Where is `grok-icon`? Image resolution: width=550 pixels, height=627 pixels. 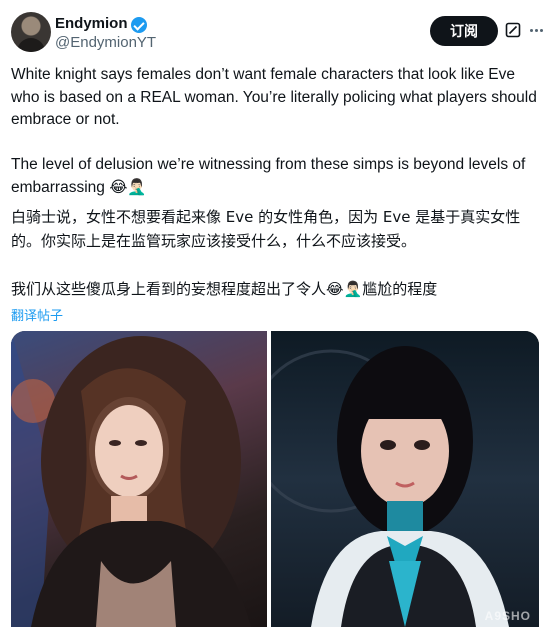
grok-icon is located at coordinates (513, 30).